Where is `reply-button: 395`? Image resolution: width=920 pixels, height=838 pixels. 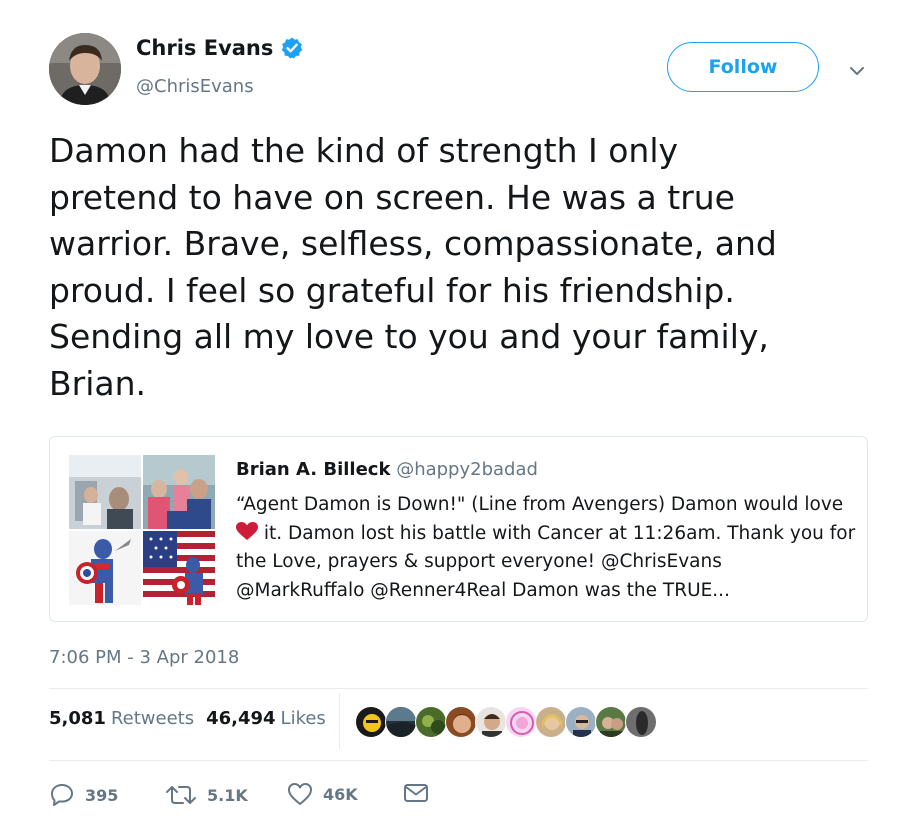
reply-button: 395 is located at coordinates (83, 795).